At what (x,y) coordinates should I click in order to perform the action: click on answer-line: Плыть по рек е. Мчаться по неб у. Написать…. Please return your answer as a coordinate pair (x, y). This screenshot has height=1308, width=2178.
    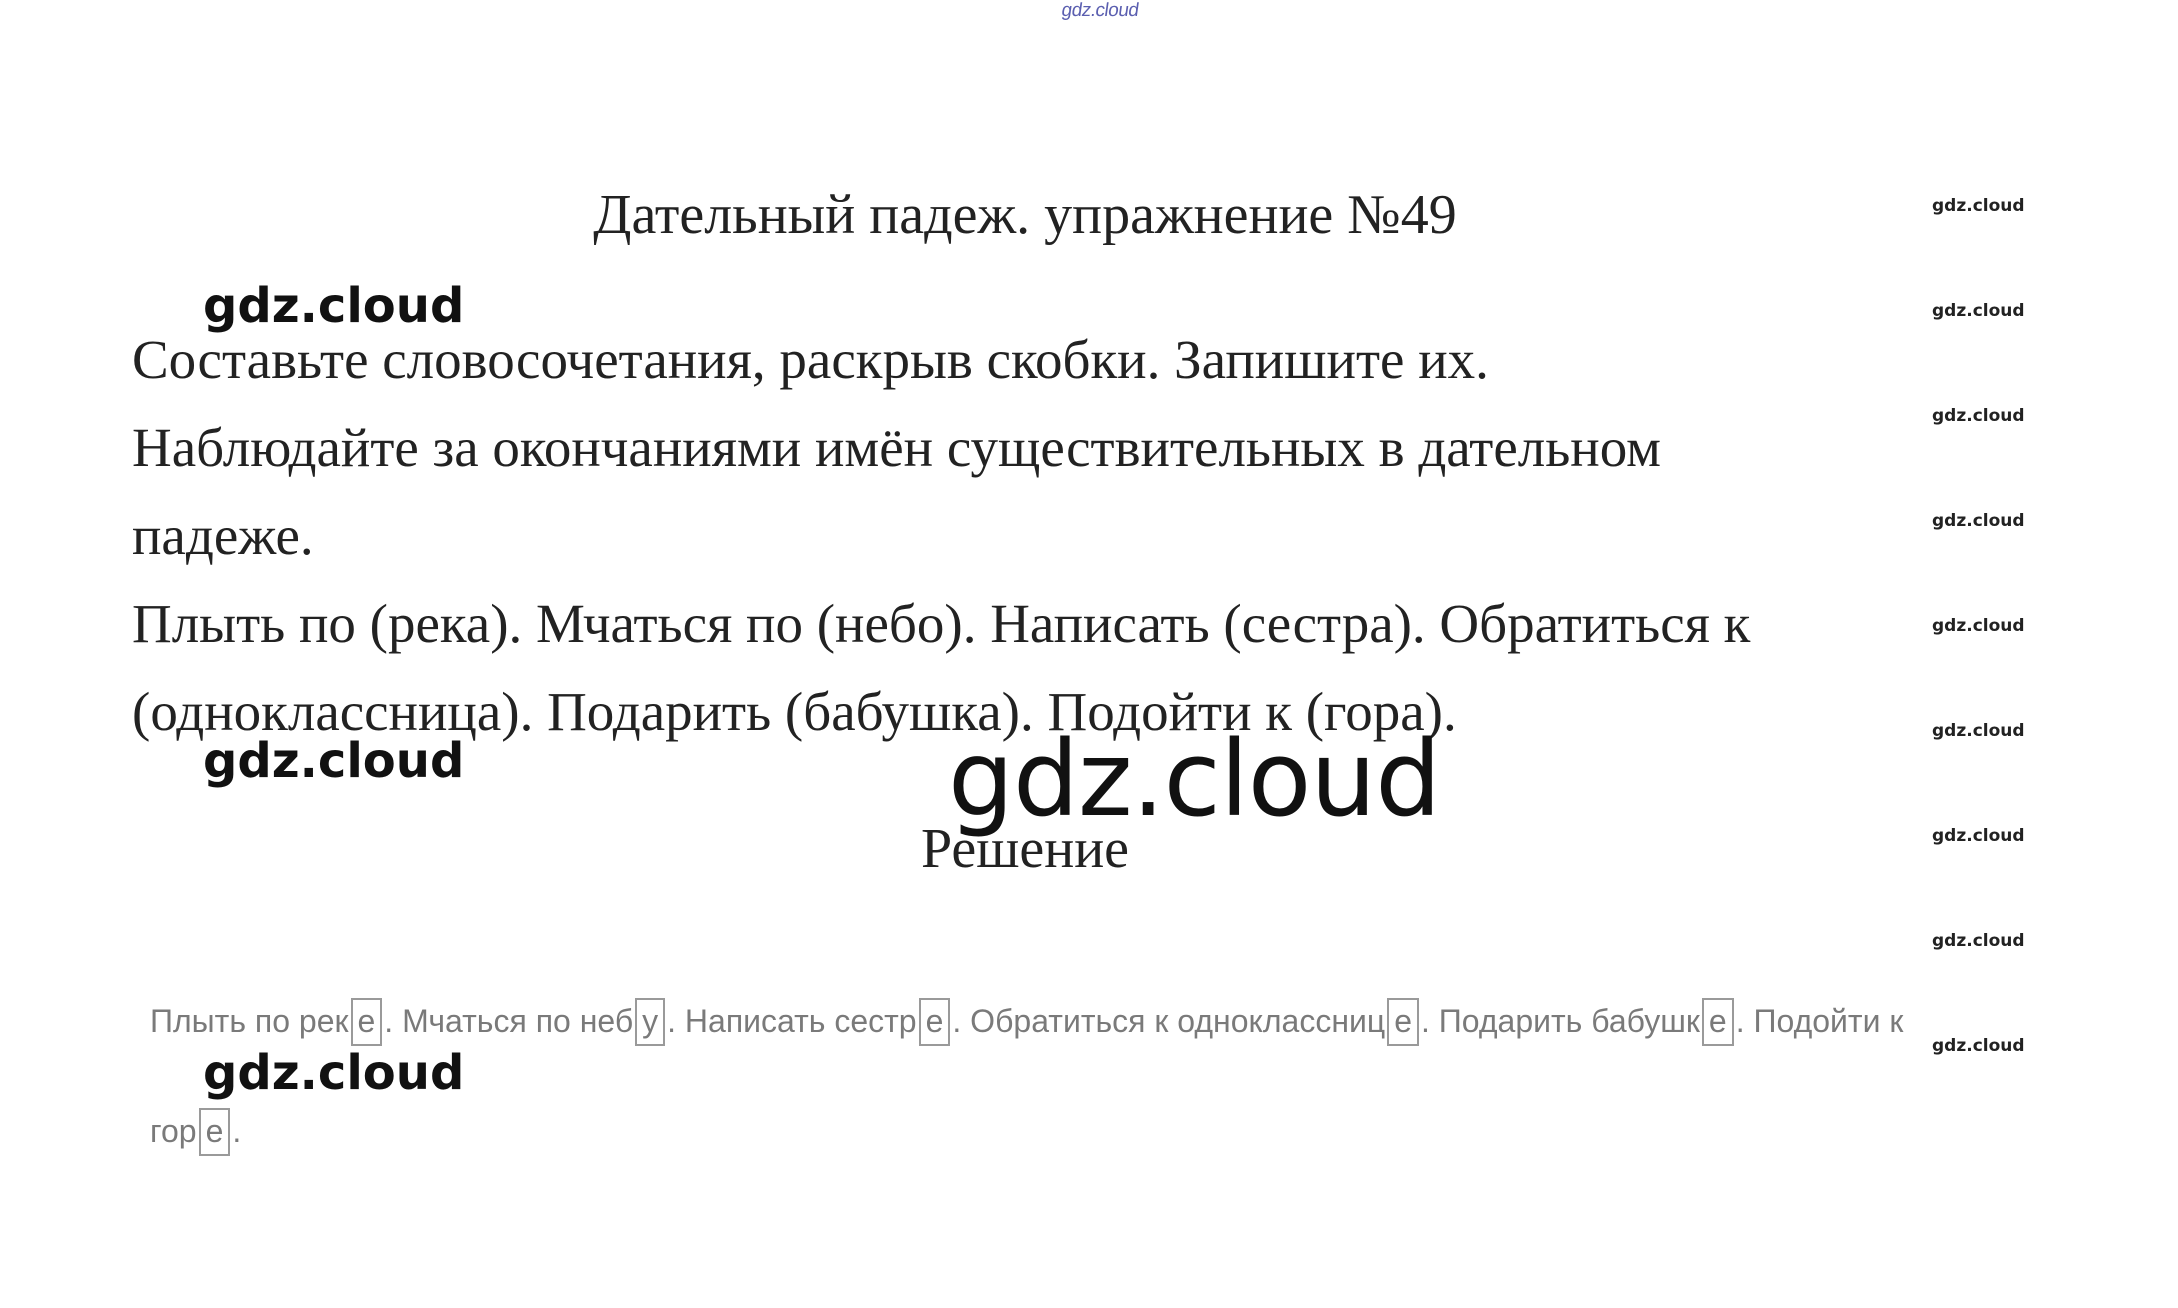
    Looking at the image, I should click on (1026, 1022).